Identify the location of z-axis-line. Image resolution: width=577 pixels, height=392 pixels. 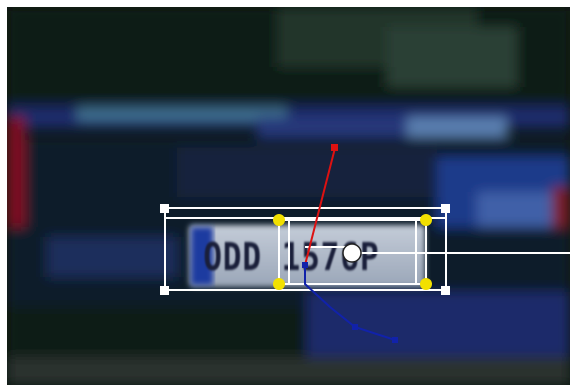
(350, 303).